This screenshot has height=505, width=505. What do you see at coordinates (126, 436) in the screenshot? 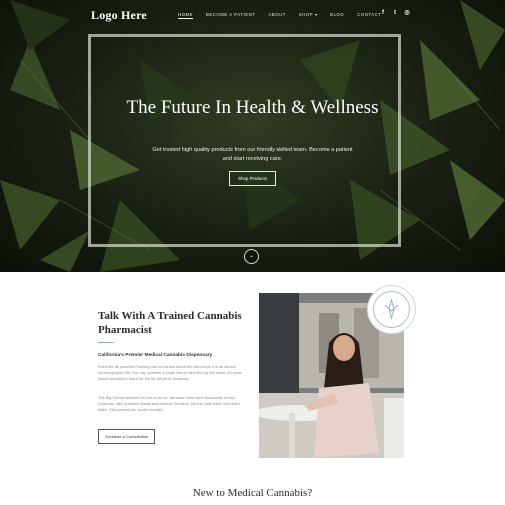
I see `schedule-consultation-button: Schedule a Consultation` at bounding box center [126, 436].